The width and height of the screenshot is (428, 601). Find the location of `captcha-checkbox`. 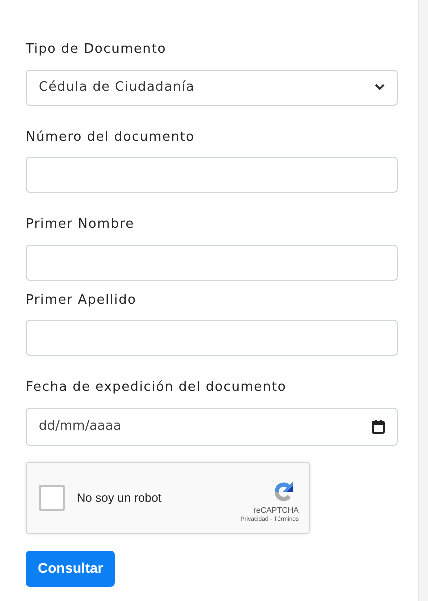

captcha-checkbox is located at coordinates (52, 497).